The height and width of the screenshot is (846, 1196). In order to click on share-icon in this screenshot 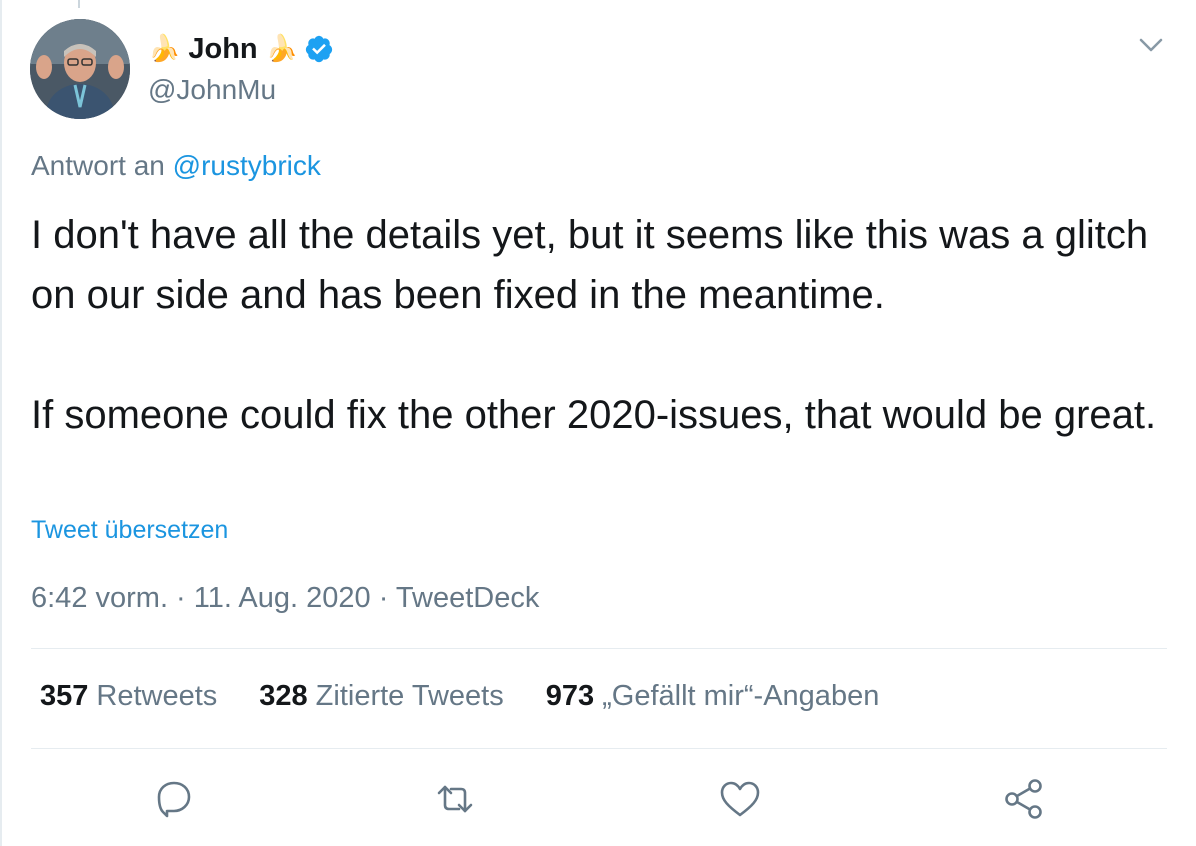, I will do `click(1024, 799)`.